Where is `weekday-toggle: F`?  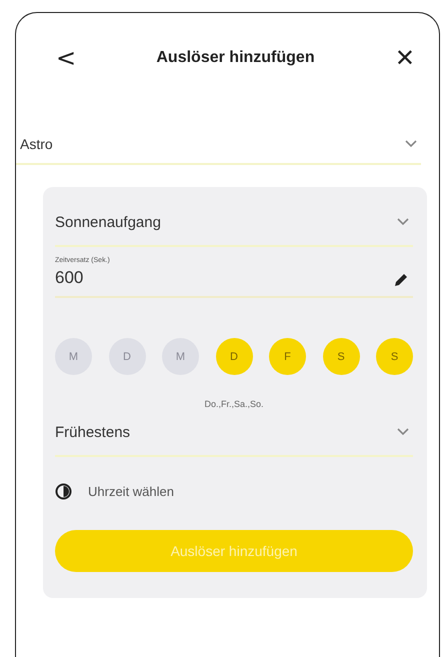 weekday-toggle: F is located at coordinates (287, 356).